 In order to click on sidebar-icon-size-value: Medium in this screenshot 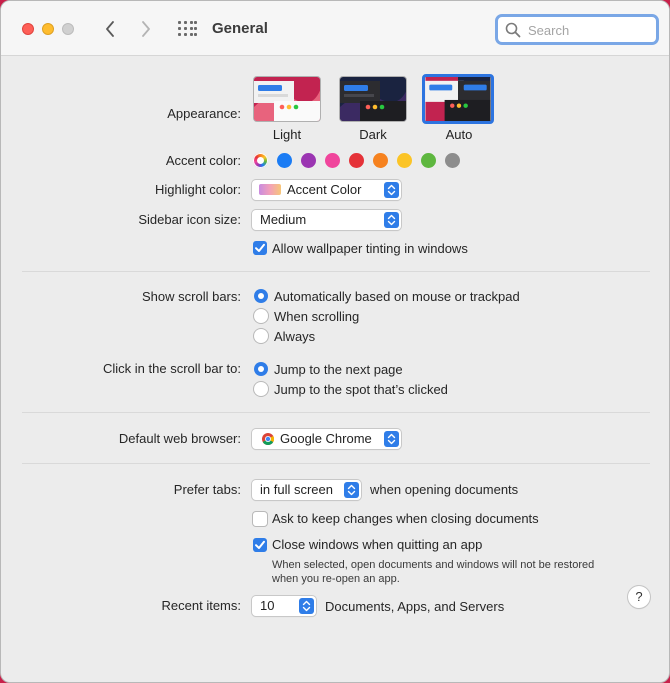, I will do `click(283, 219)`.